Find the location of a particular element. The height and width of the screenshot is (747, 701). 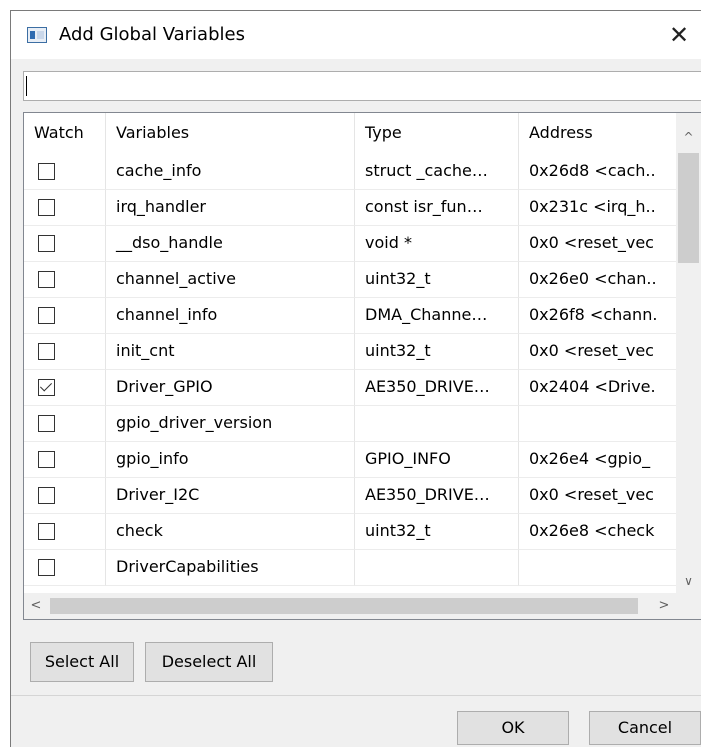

column-header-watch: Watch is located at coordinates (65, 133).